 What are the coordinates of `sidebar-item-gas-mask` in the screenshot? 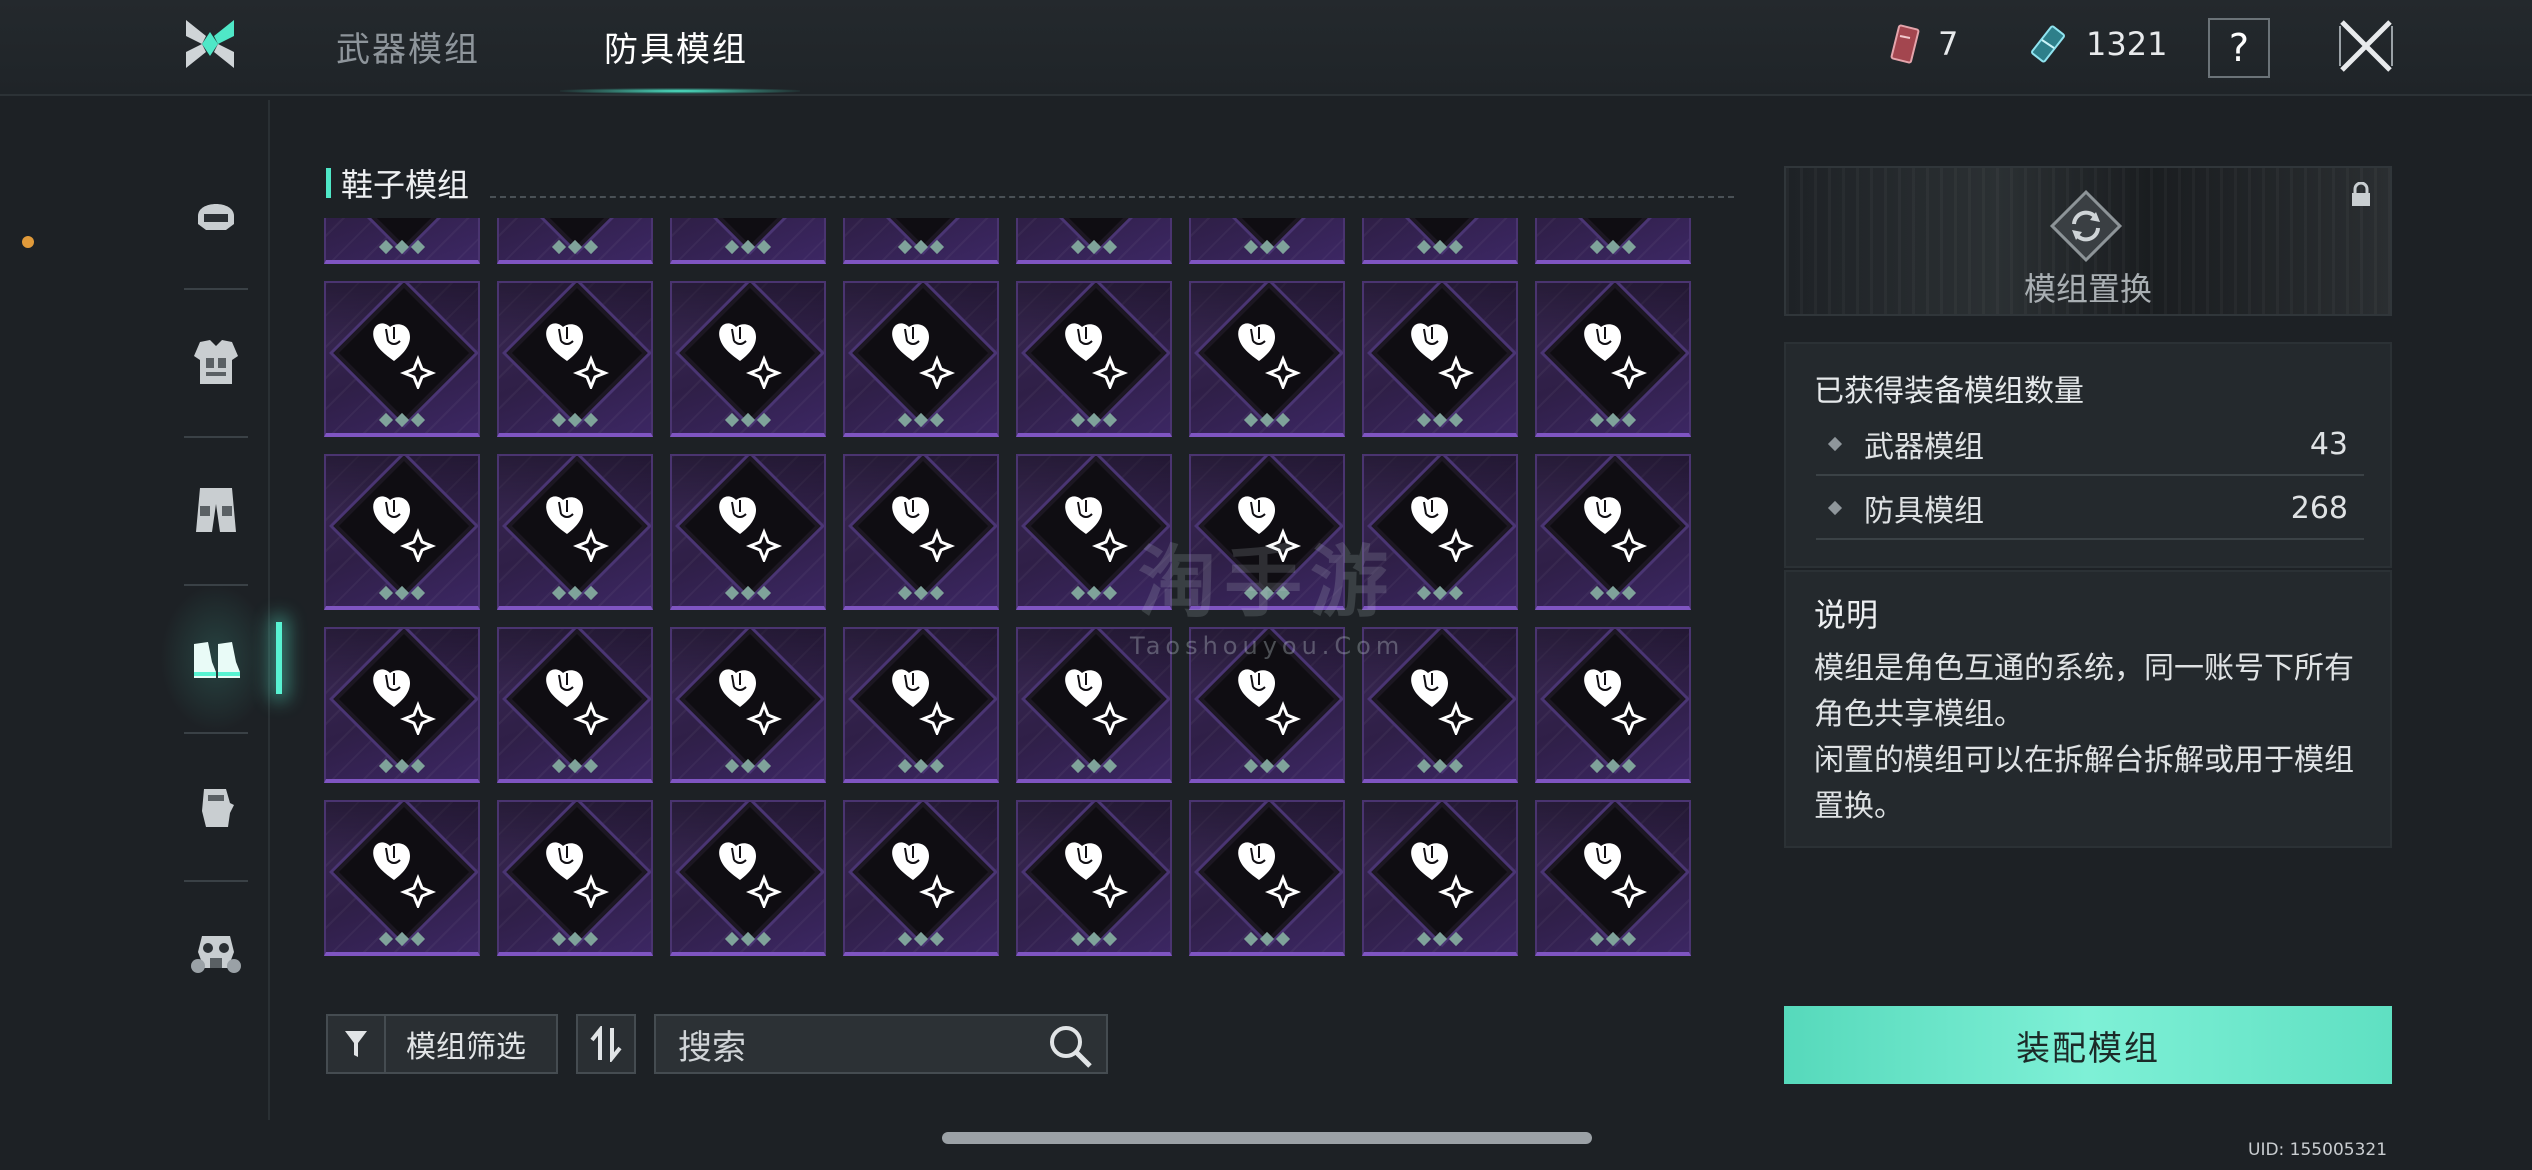 It's located at (216, 954).